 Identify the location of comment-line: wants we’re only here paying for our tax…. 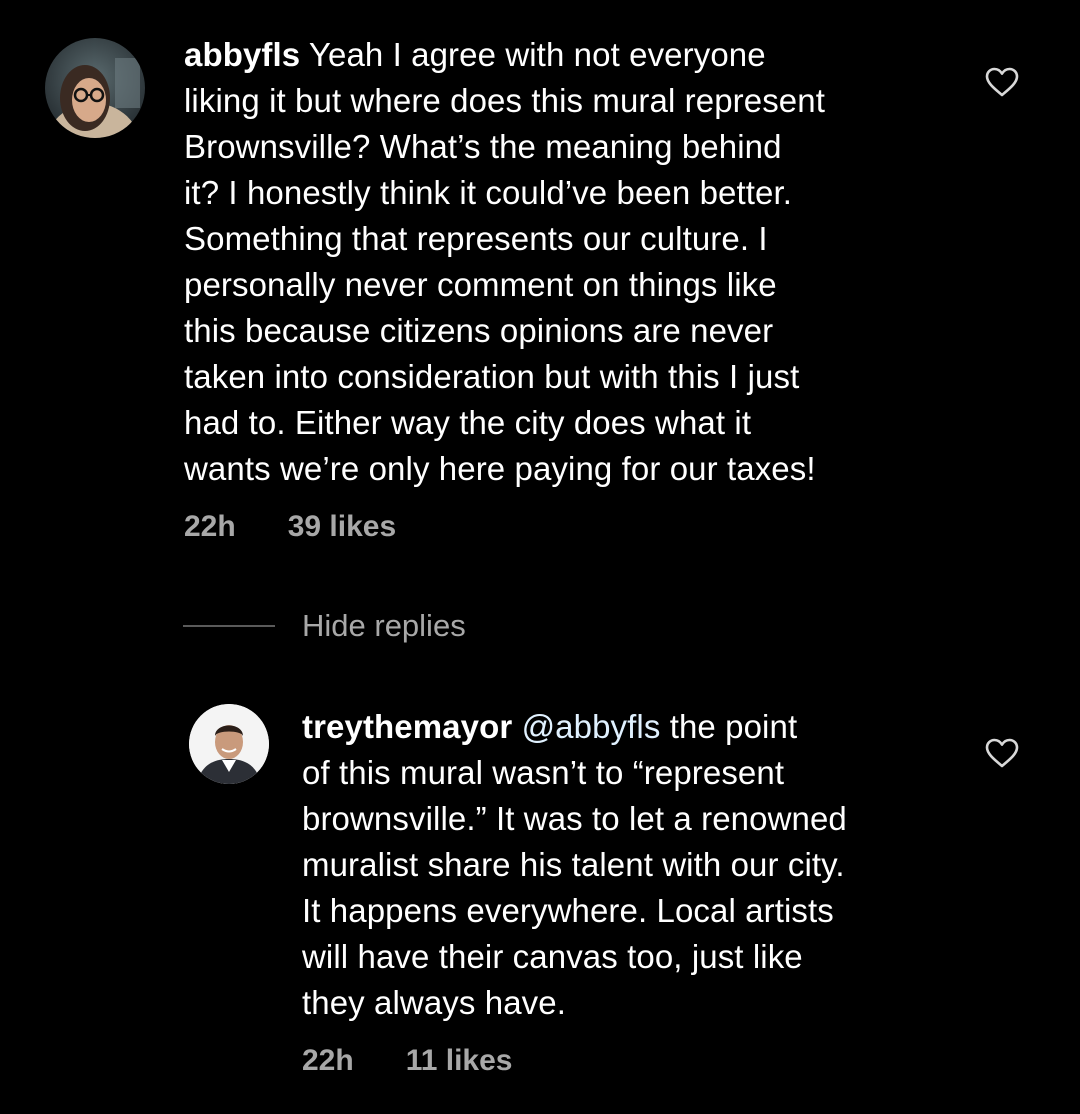
(500, 468).